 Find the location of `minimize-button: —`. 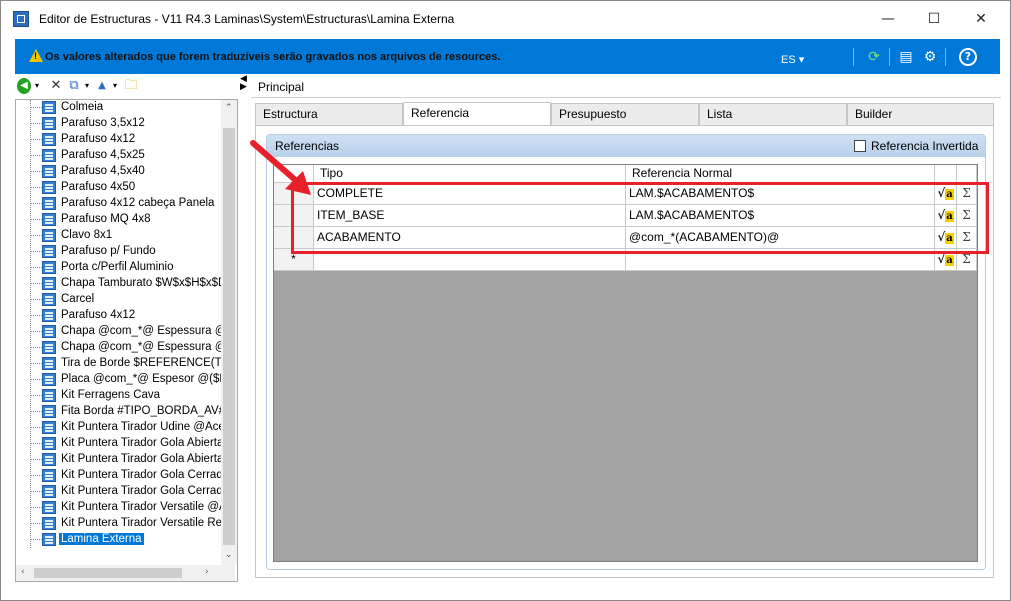

minimize-button: — is located at coordinates (888, 19).